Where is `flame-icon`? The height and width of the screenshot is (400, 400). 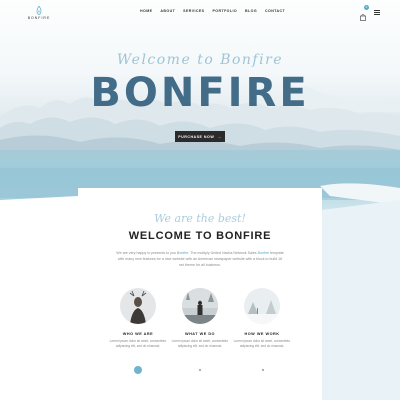 flame-icon is located at coordinates (39, 10).